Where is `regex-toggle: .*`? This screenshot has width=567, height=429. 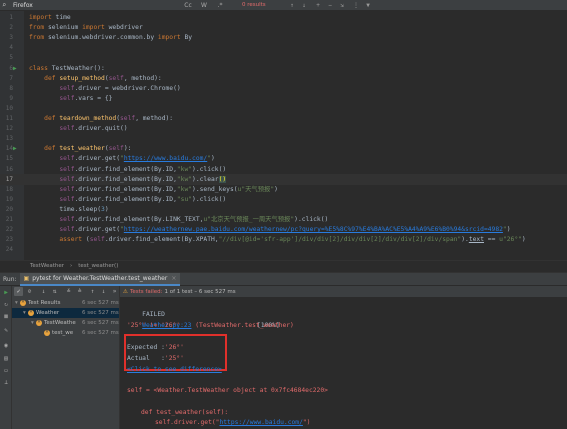
regex-toggle: .* is located at coordinates (220, 5).